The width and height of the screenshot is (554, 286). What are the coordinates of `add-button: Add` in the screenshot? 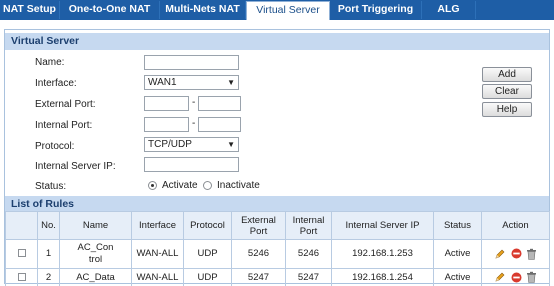 It's located at (507, 74).